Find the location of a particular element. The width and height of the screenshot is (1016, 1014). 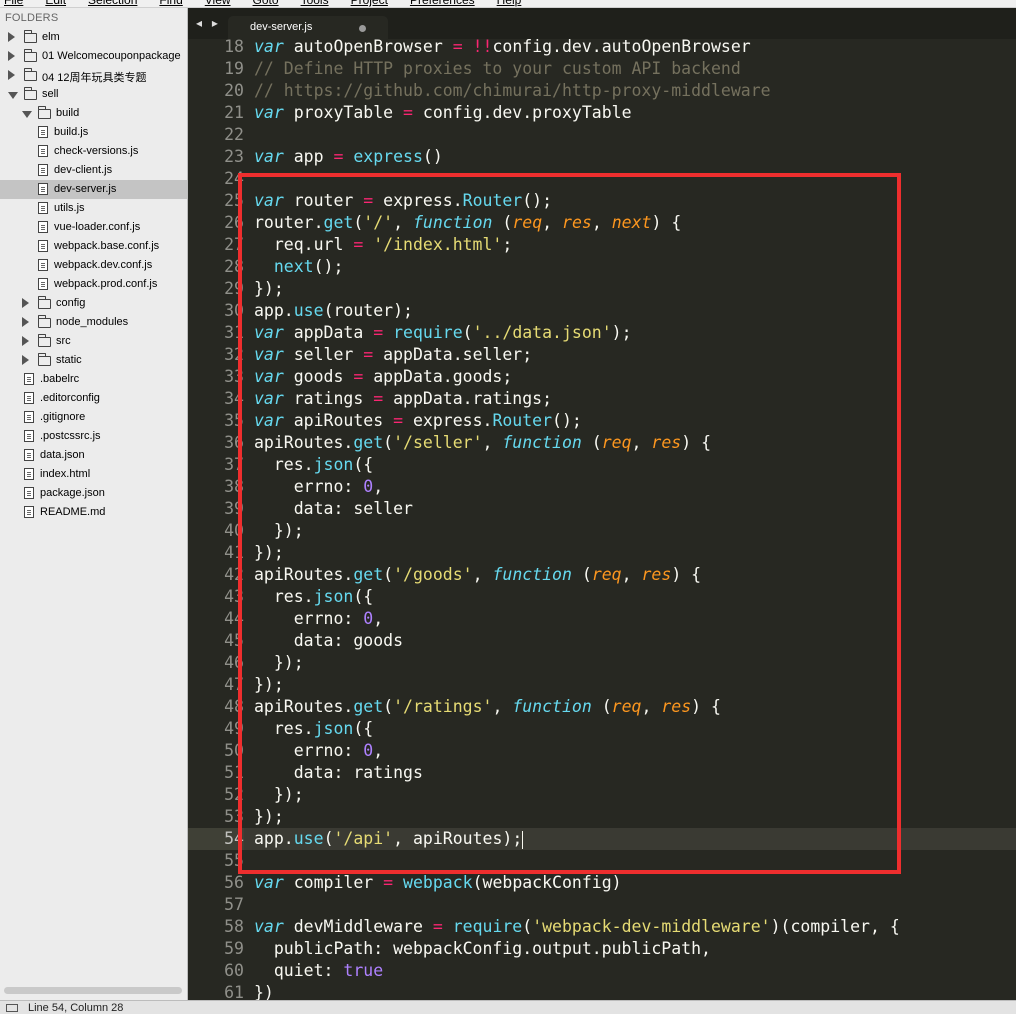

tree-file: webpack.base.conf.js is located at coordinates (93, 246).